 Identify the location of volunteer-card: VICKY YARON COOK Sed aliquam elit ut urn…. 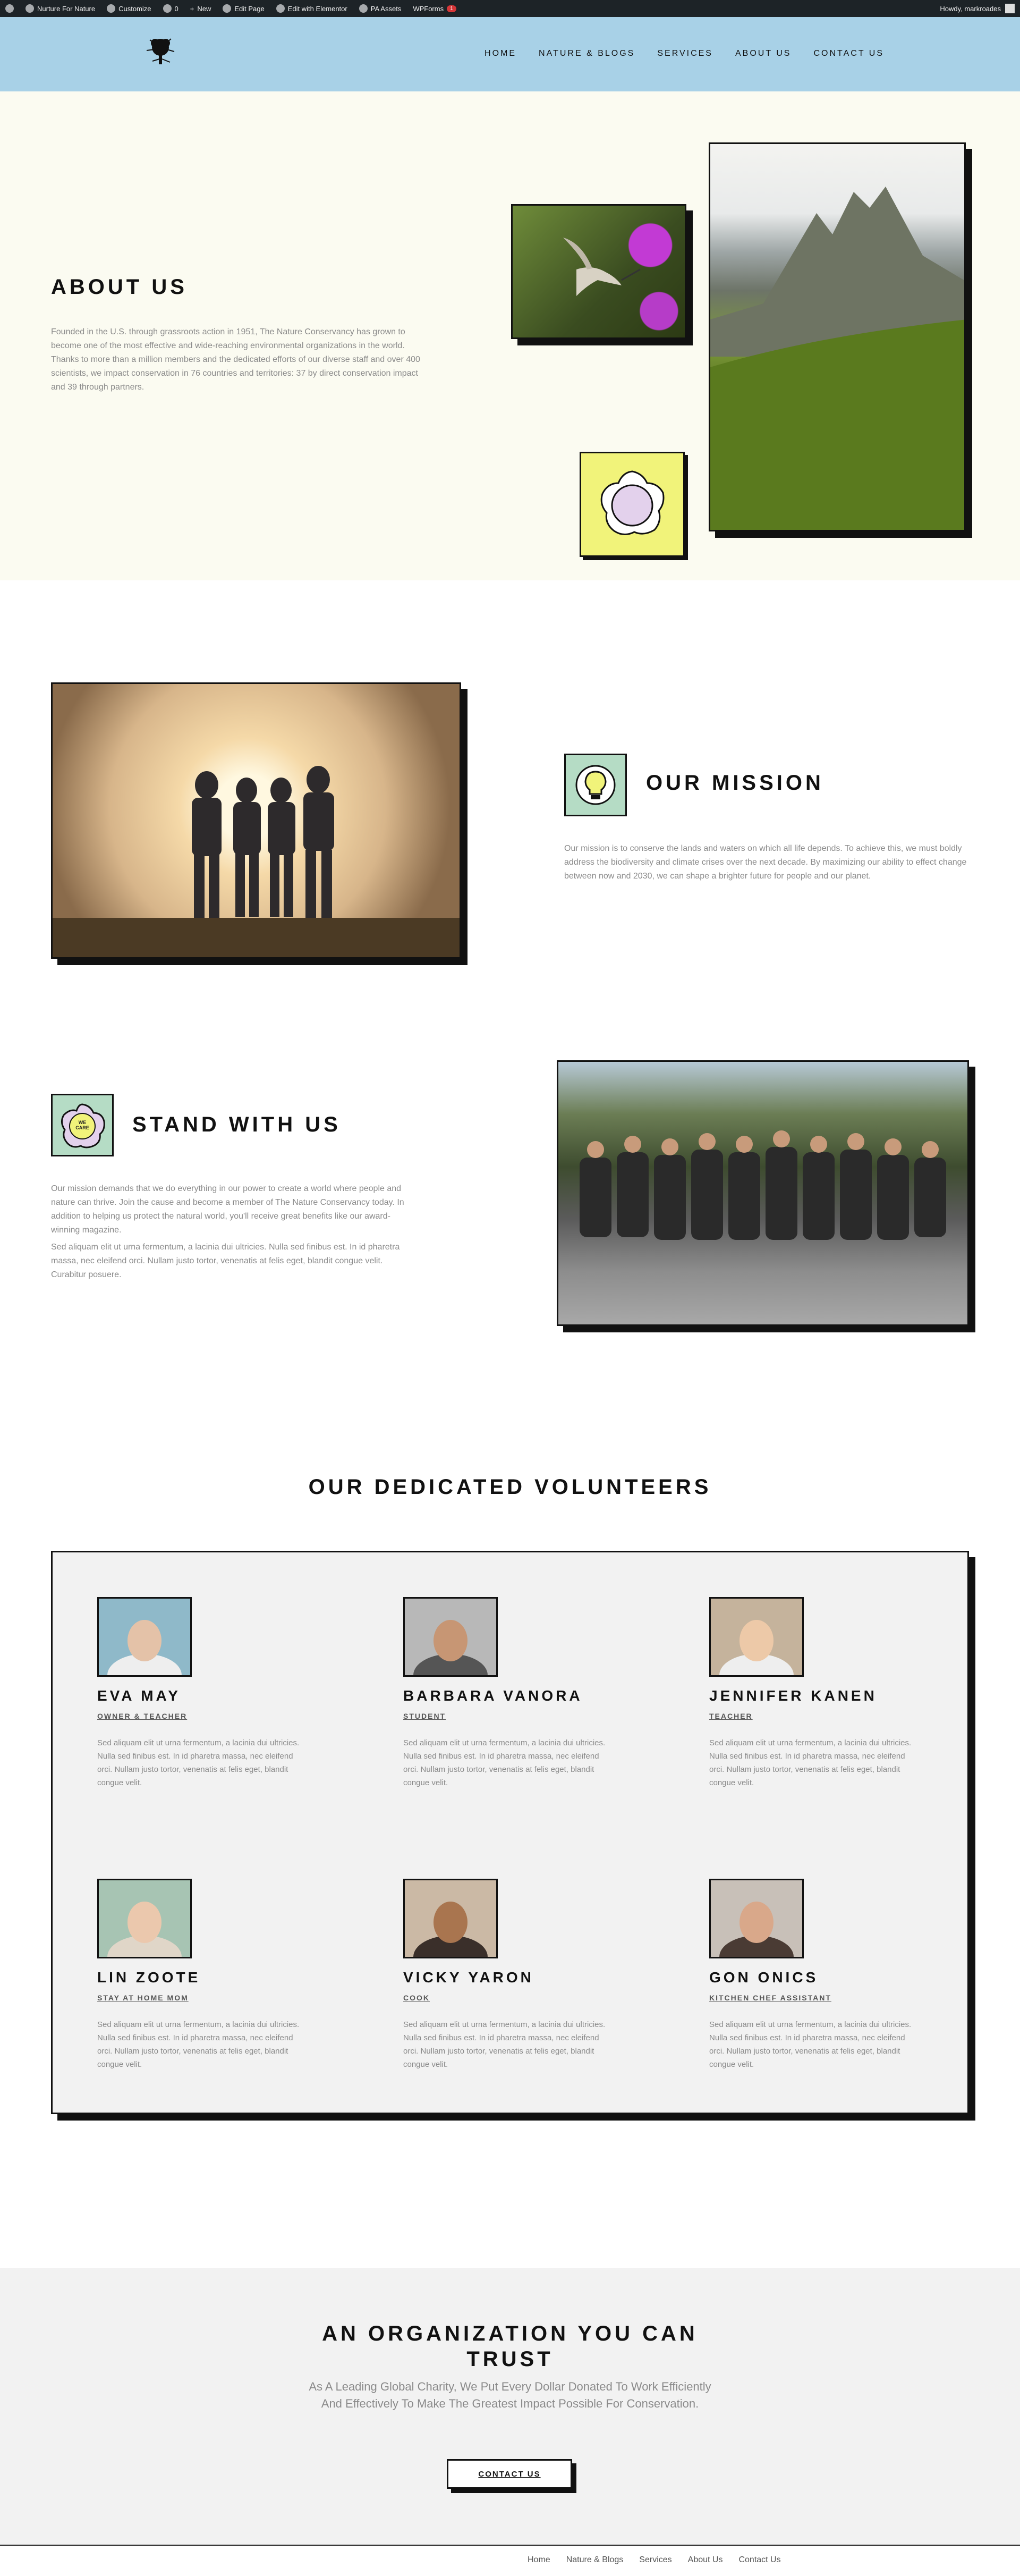
(509, 1975).